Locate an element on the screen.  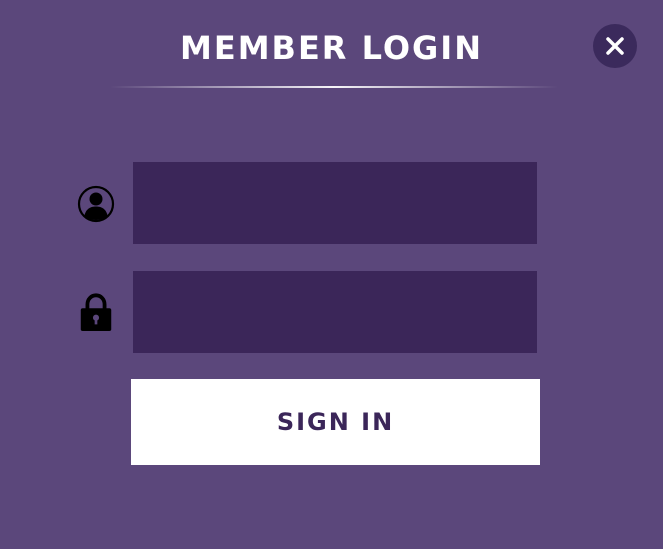
close-icon is located at coordinates (615, 46).